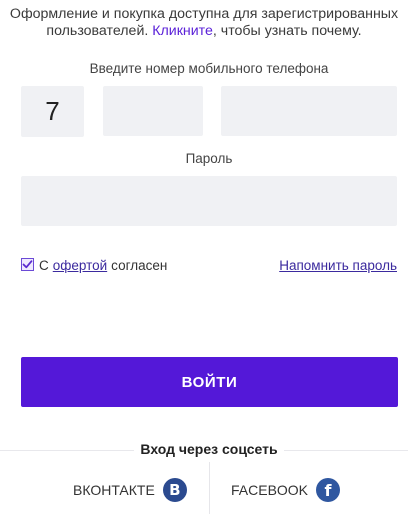 The image size is (408, 531). I want to click on password-label: Пароль, so click(209, 158).